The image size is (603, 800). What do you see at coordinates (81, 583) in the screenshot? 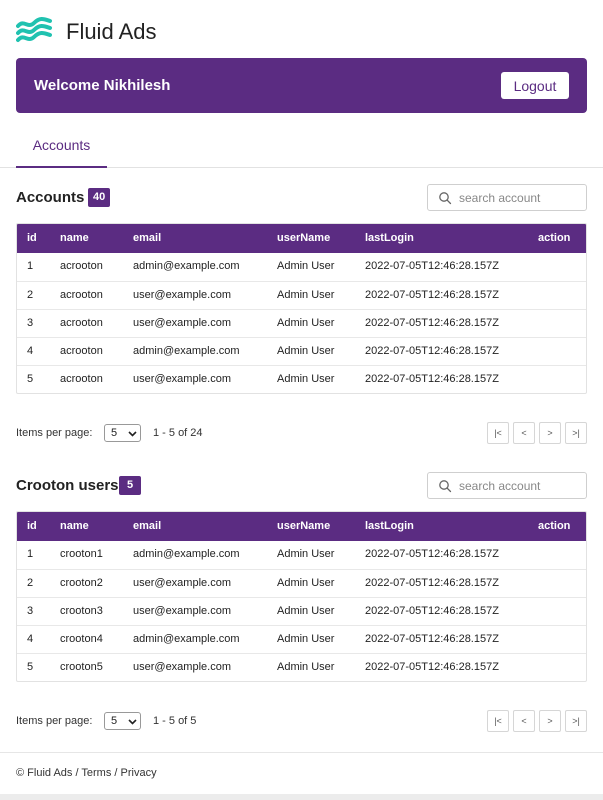
I see `cell-name: crooton2` at bounding box center [81, 583].